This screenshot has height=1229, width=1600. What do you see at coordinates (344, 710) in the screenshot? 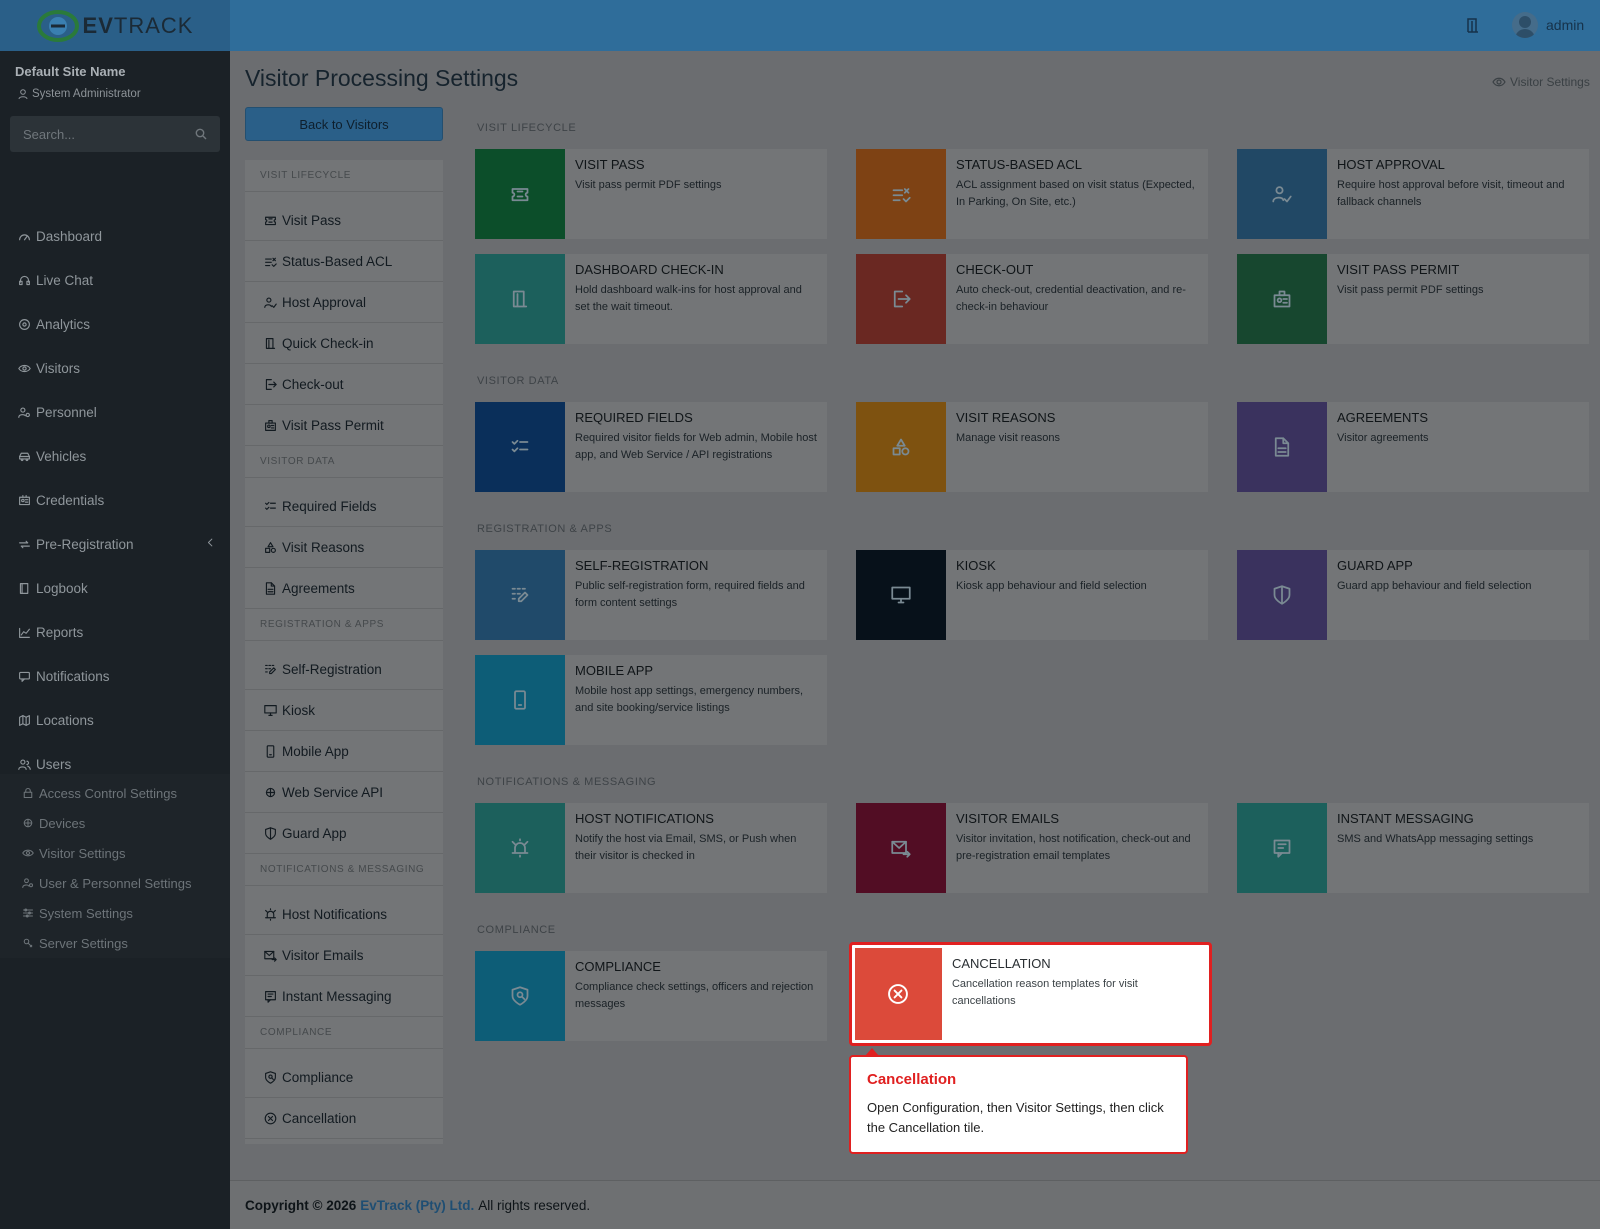
I see `menu-item-kiosk: Kiosk` at bounding box center [344, 710].